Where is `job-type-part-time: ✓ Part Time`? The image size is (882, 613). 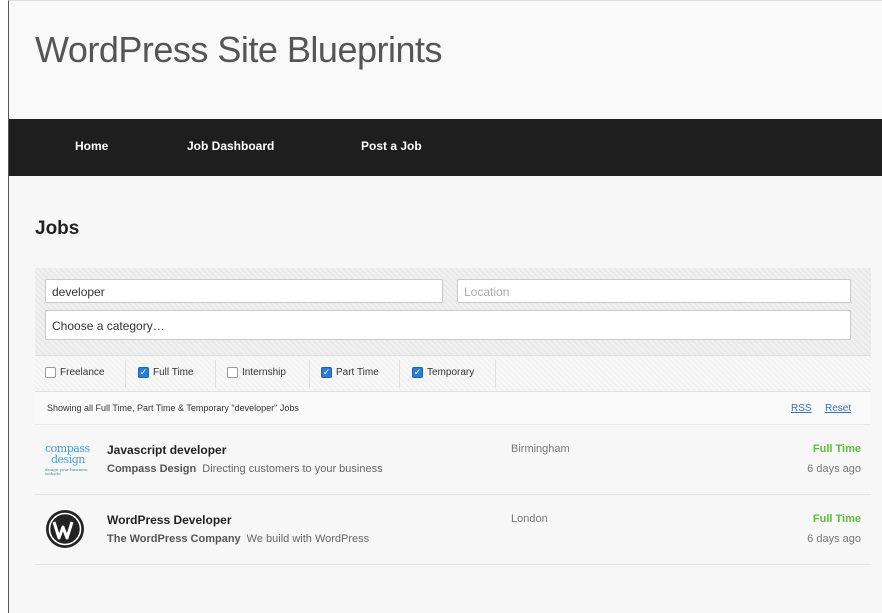 job-type-part-time: ✓ Part Time is located at coordinates (350, 372).